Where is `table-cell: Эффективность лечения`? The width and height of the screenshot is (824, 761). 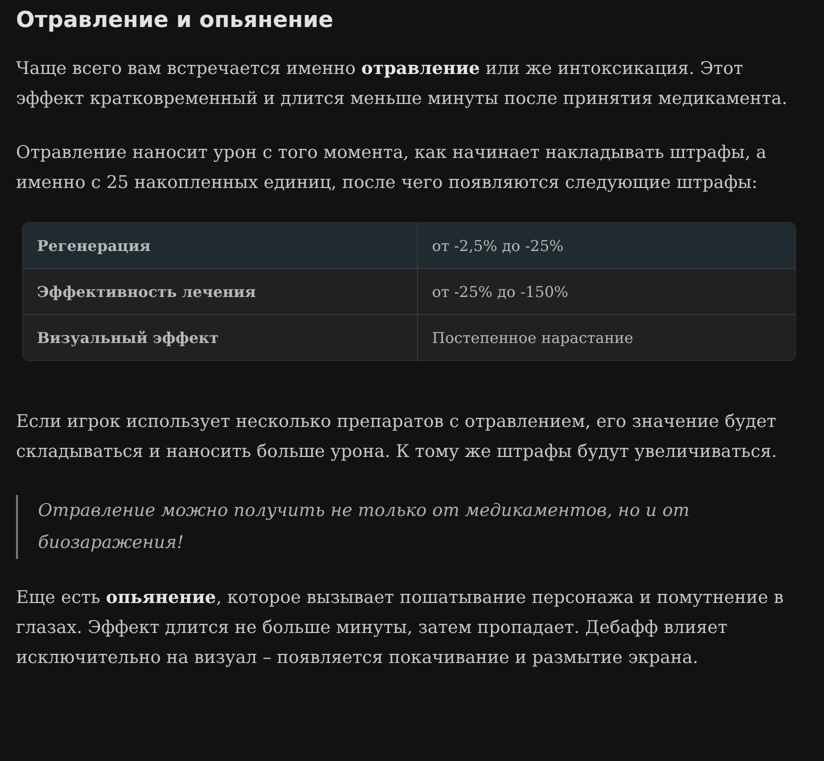 table-cell: Эффективность лечения is located at coordinates (220, 291).